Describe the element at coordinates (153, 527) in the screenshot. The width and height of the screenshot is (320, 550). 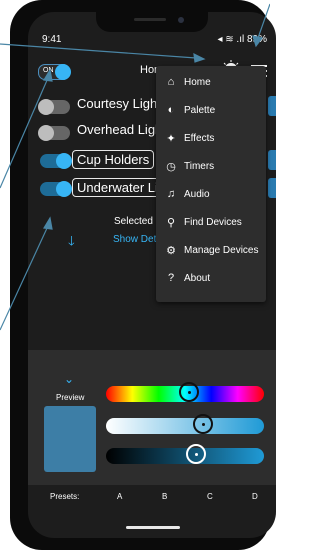
I see `home-indicator` at that location.